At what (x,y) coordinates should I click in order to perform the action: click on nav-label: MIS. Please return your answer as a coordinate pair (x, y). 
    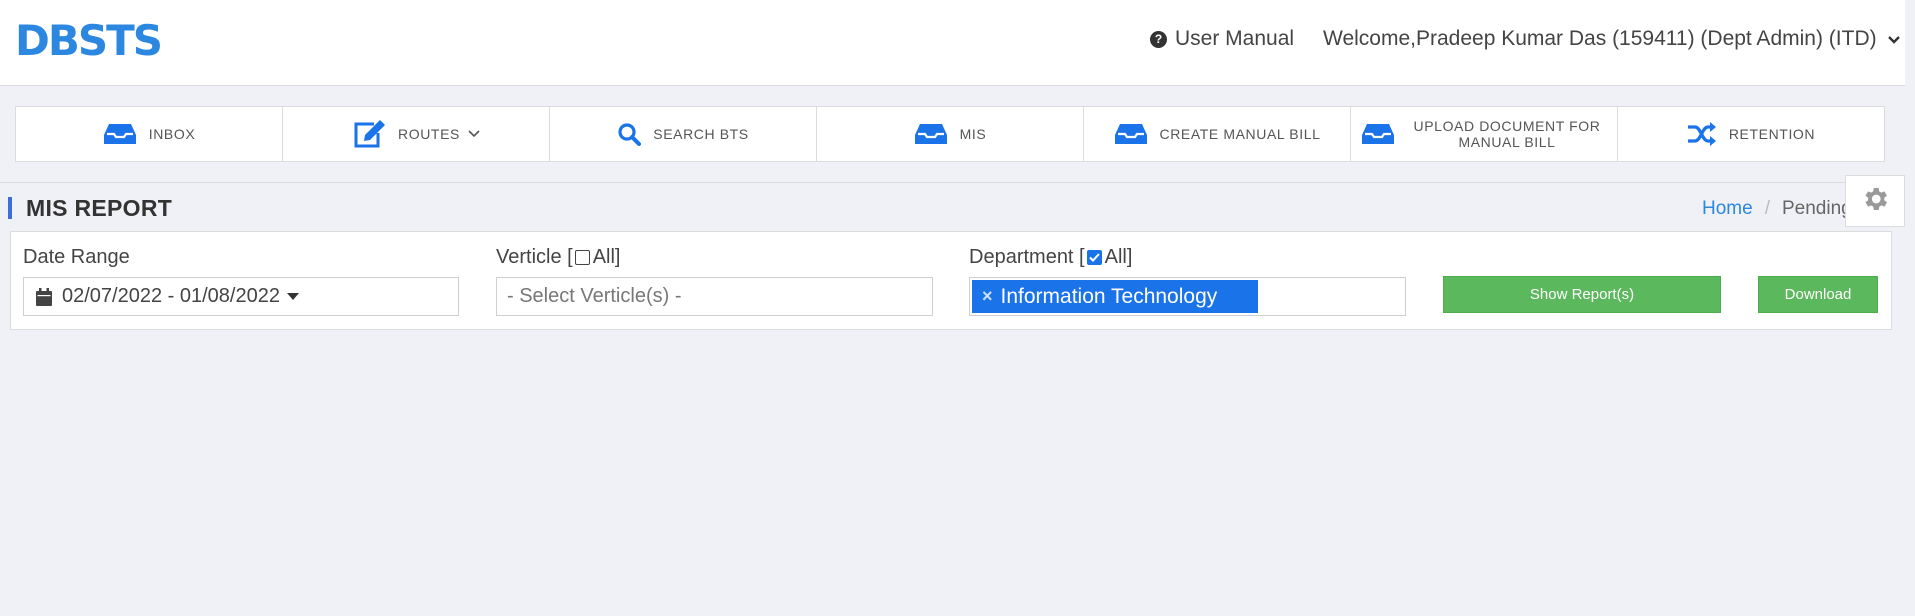
    Looking at the image, I should click on (973, 134).